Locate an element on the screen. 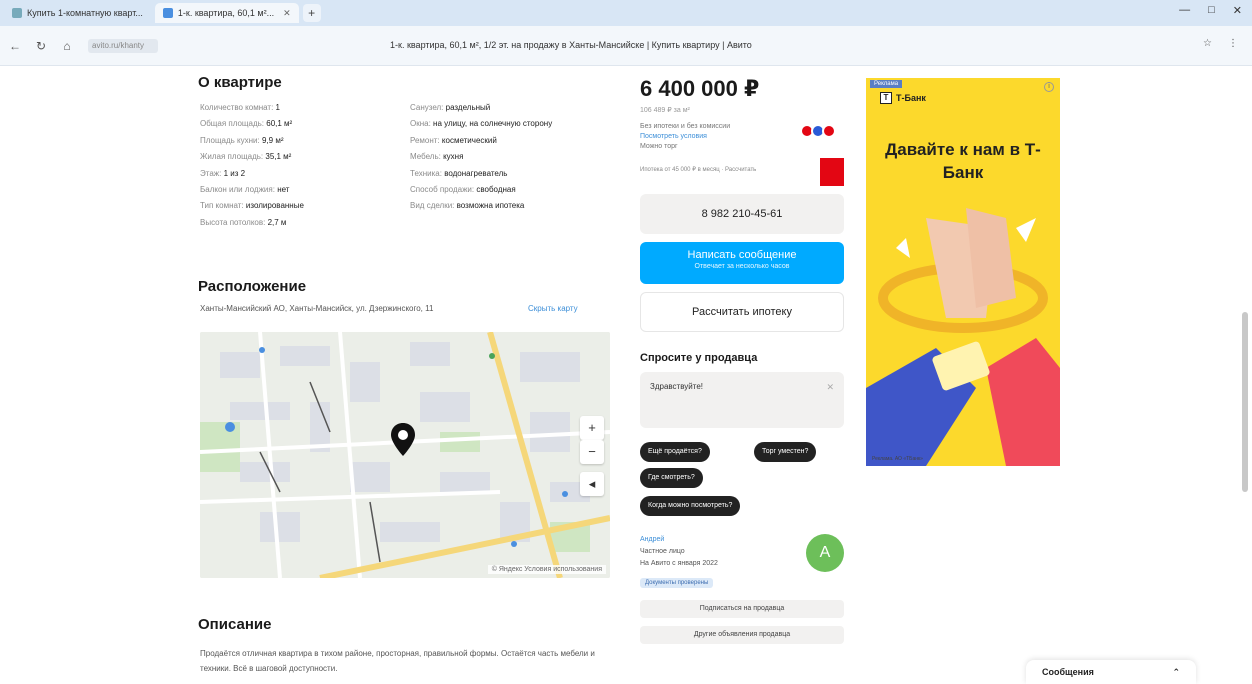  param-row: Количество комнат: 1 is located at coordinates (290, 108).